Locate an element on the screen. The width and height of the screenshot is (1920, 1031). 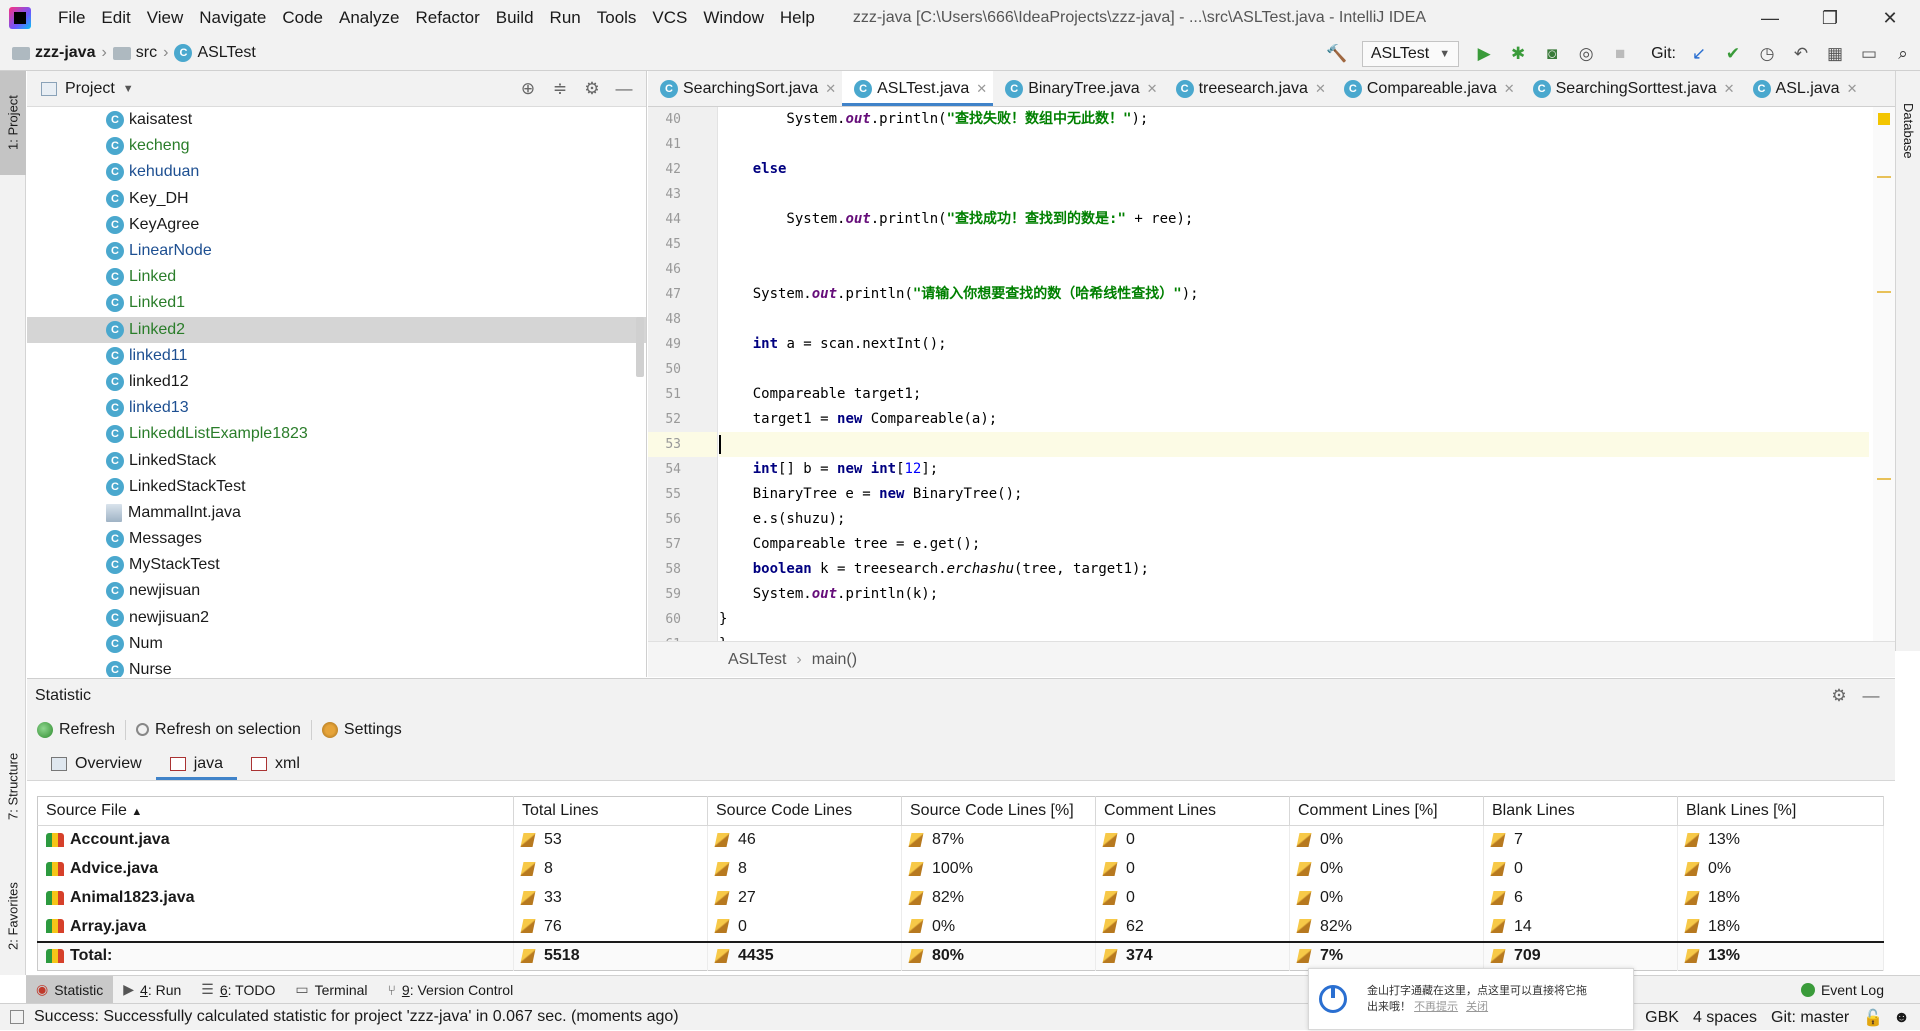
editor-tab: C SearchingSort.java ✕ is located at coordinates (745, 88).